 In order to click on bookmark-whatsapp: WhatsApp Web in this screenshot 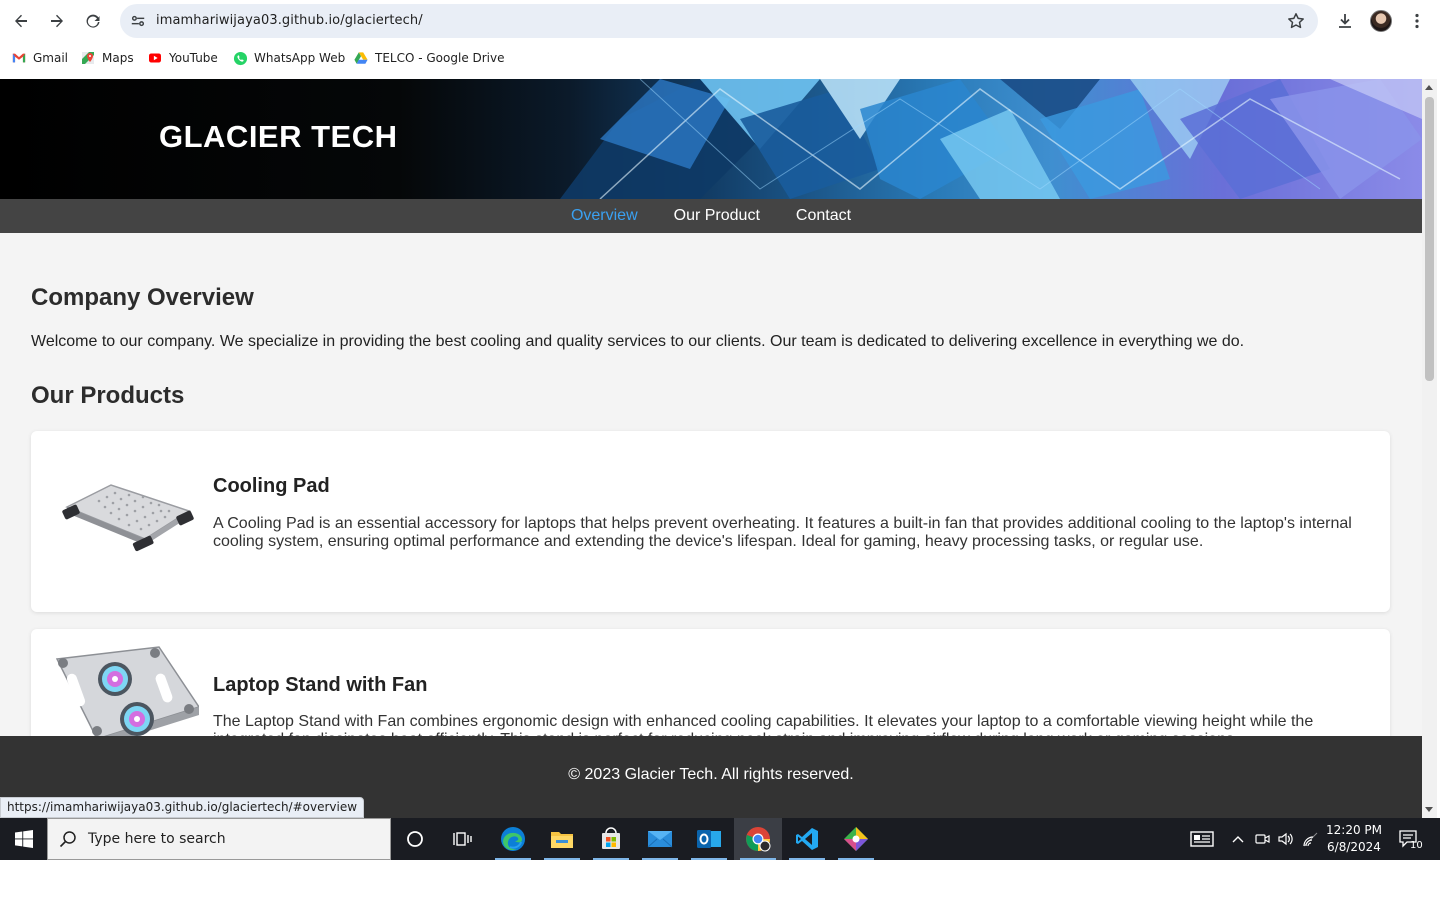, I will do `click(288, 58)`.